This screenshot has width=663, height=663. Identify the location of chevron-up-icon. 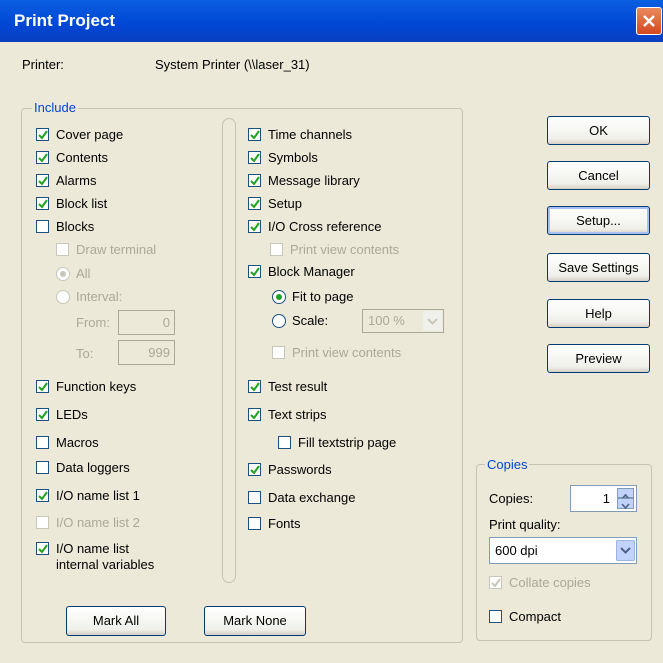
(625, 494).